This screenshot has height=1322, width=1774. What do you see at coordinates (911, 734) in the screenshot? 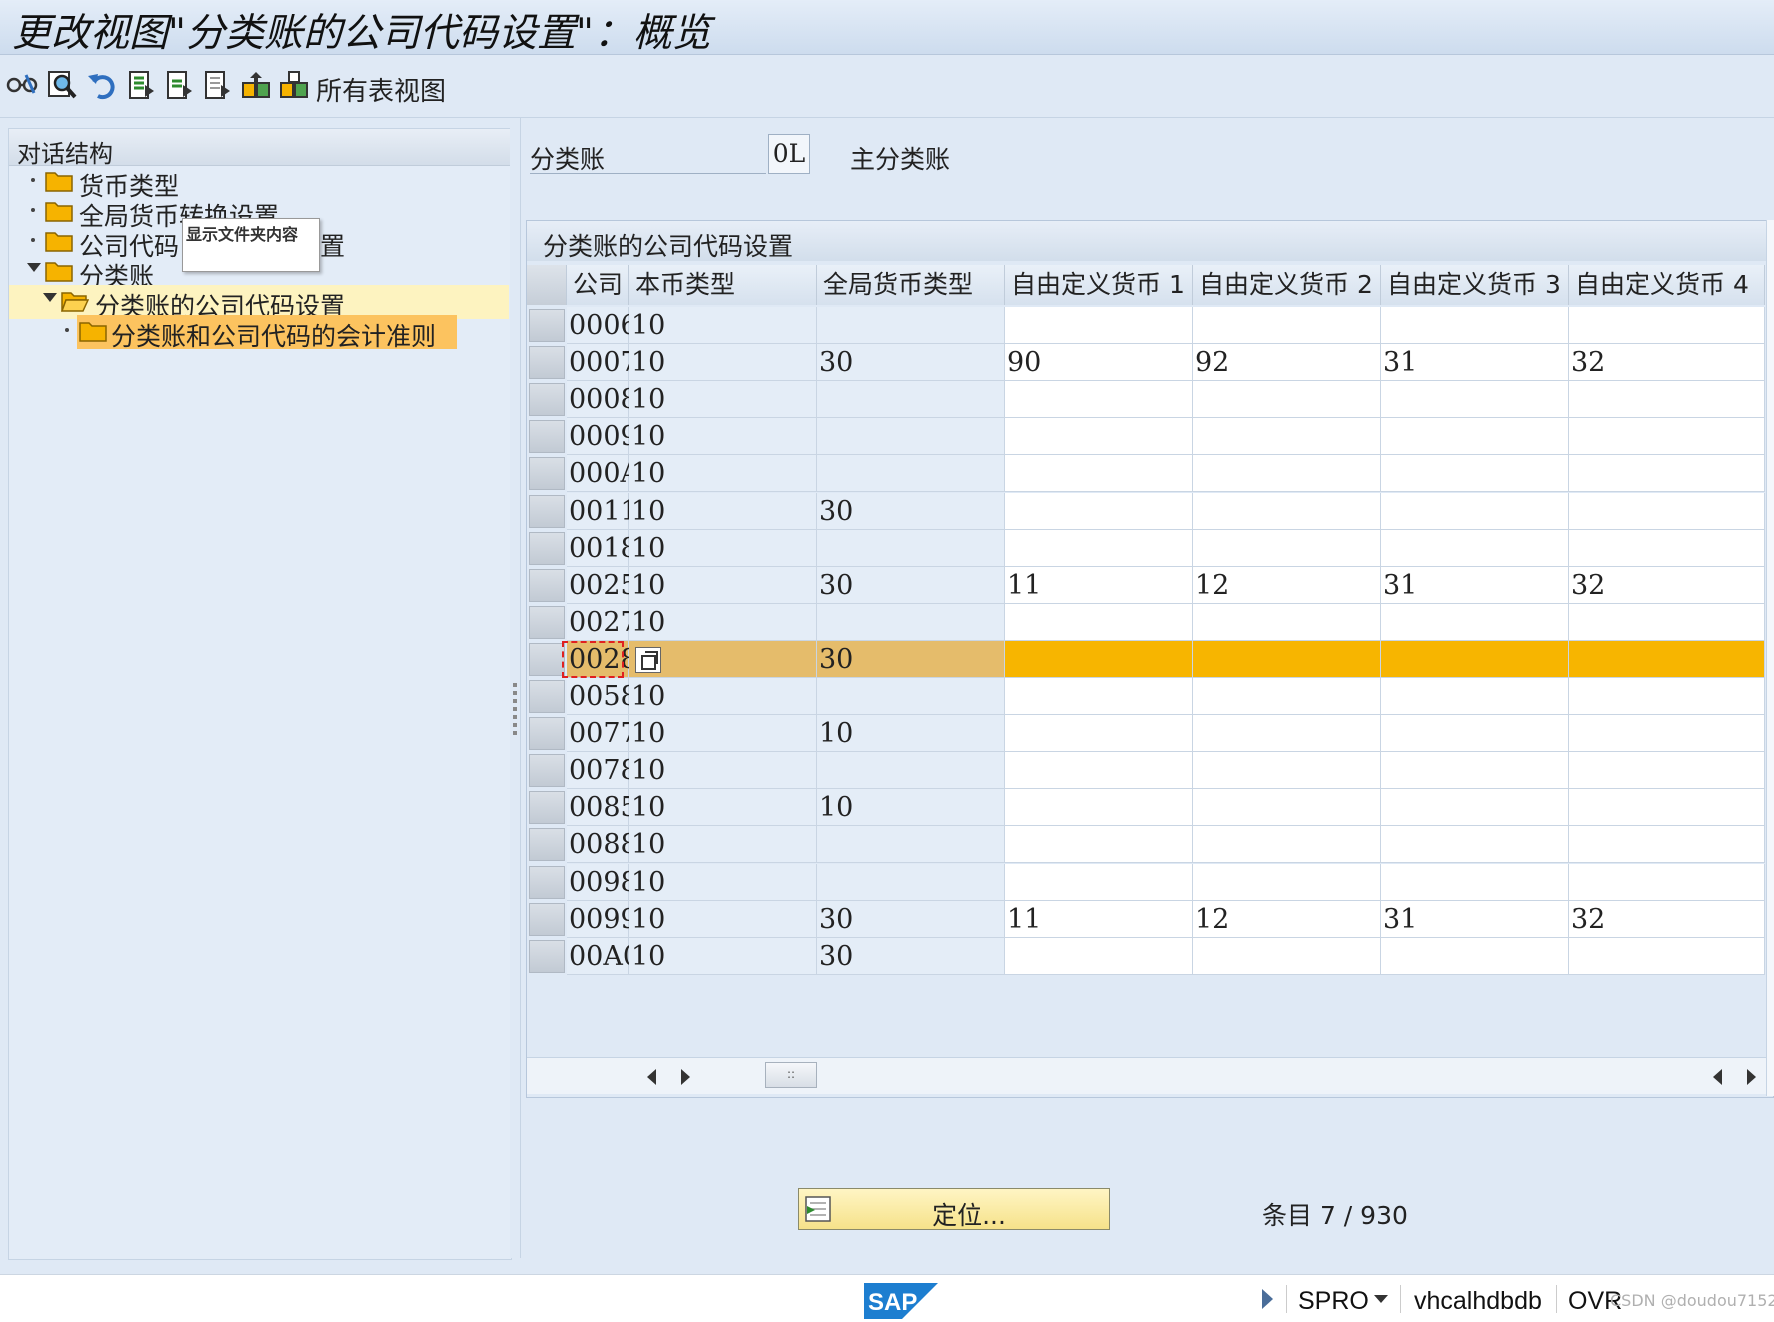
I see `cell-global-currency-type: 10` at bounding box center [911, 734].